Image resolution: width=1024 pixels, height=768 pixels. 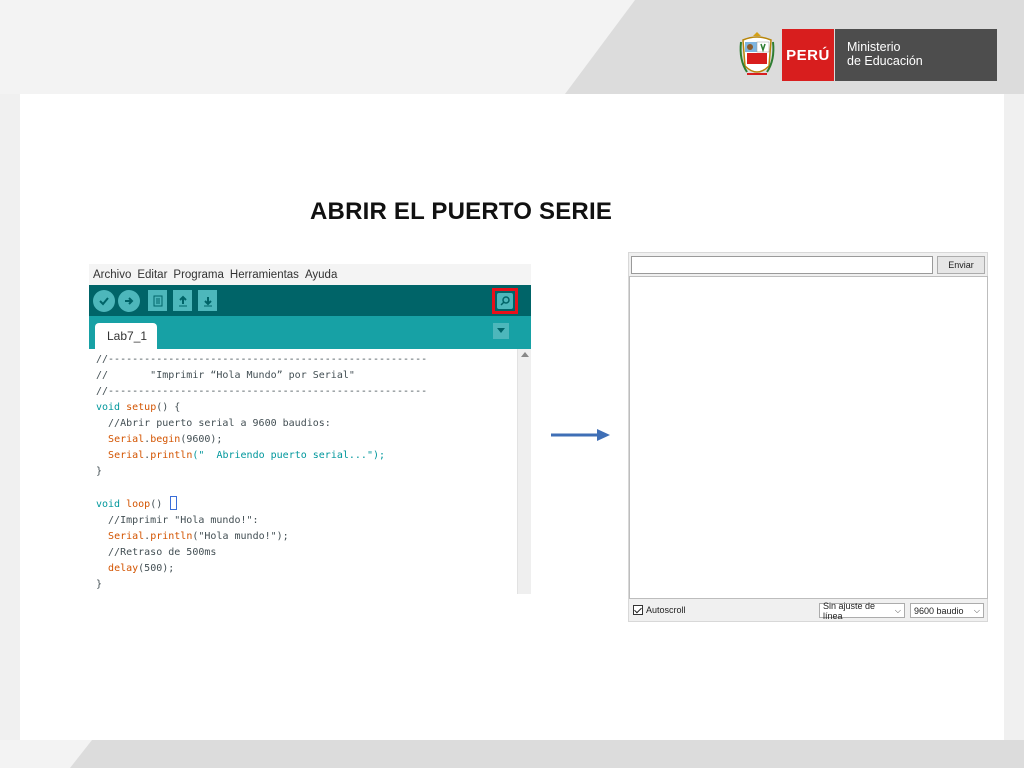 I want to click on text-cursor, so click(x=174, y=503).